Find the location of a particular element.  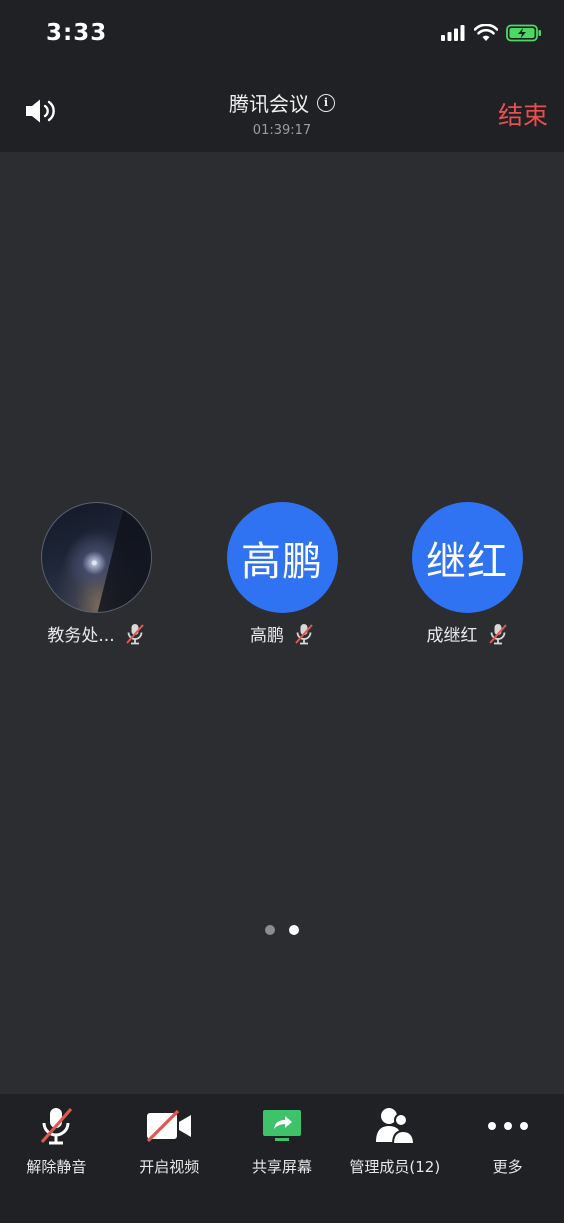

meeting-title: 腾讯会议 is located at coordinates (269, 104).